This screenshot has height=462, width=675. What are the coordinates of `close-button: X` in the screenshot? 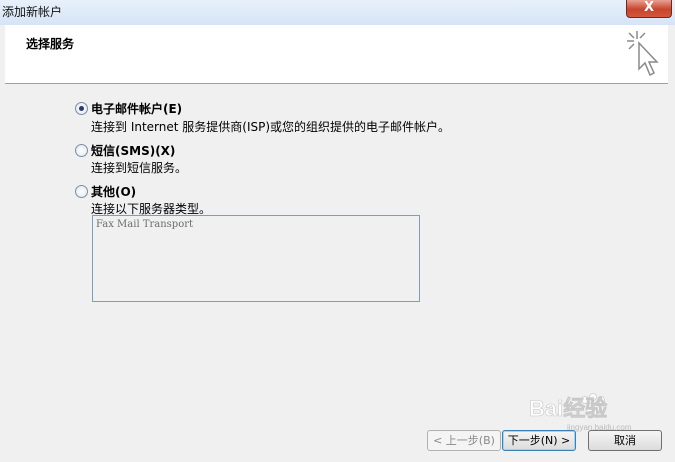 It's located at (649, 9).